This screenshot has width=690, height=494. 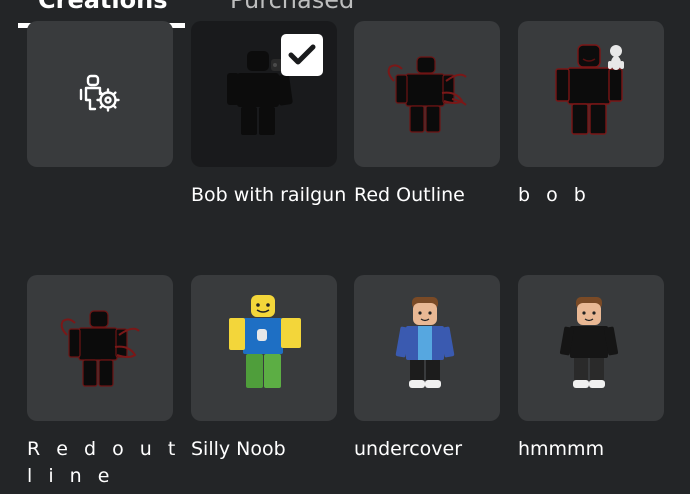 What do you see at coordinates (238, 449) in the screenshot?
I see `item-label: Silly Noob` at bounding box center [238, 449].